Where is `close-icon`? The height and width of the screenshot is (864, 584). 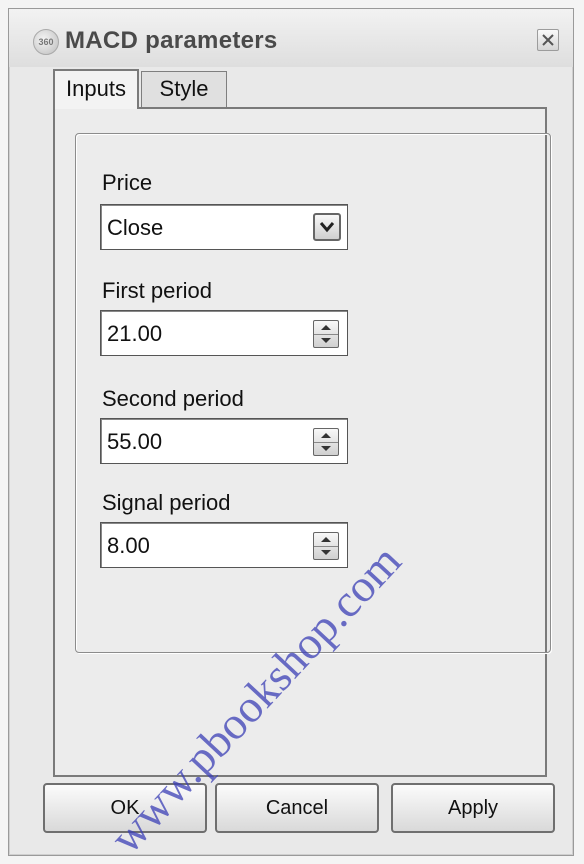 close-icon is located at coordinates (548, 40).